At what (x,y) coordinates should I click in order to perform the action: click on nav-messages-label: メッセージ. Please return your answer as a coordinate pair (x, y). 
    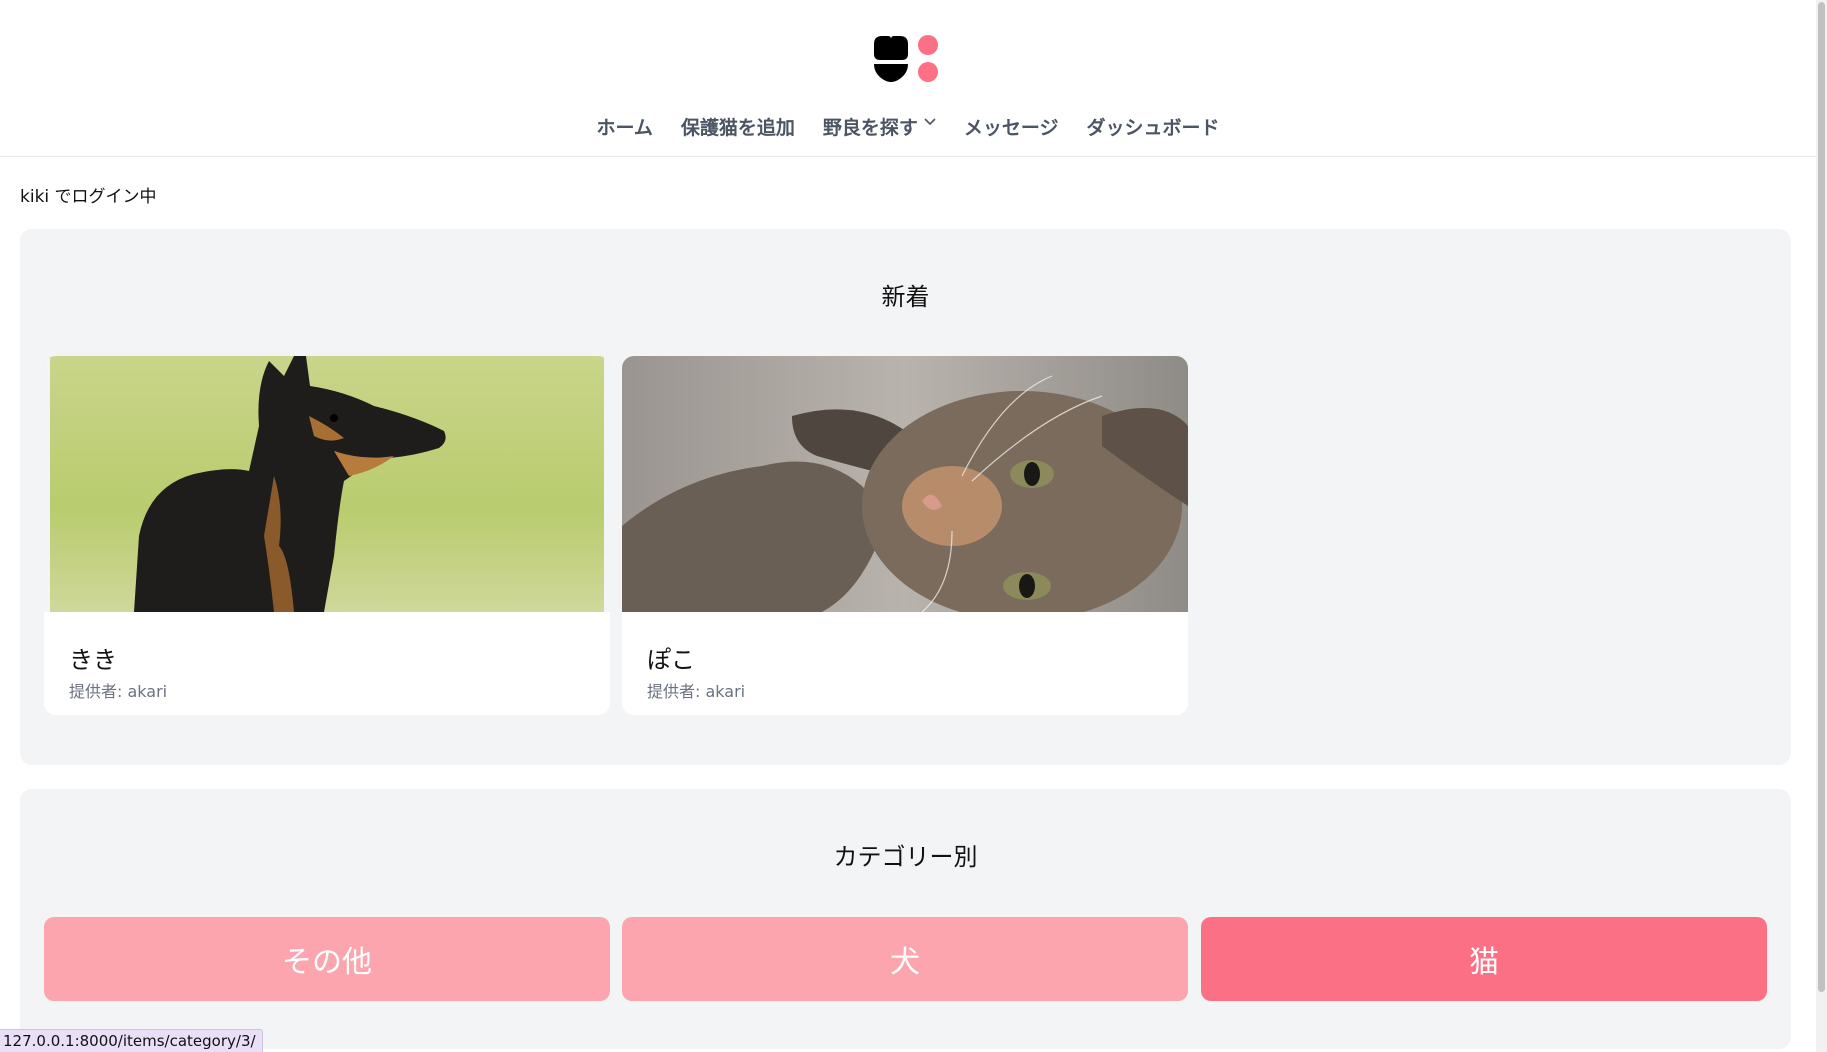
    Looking at the image, I should click on (1011, 128).